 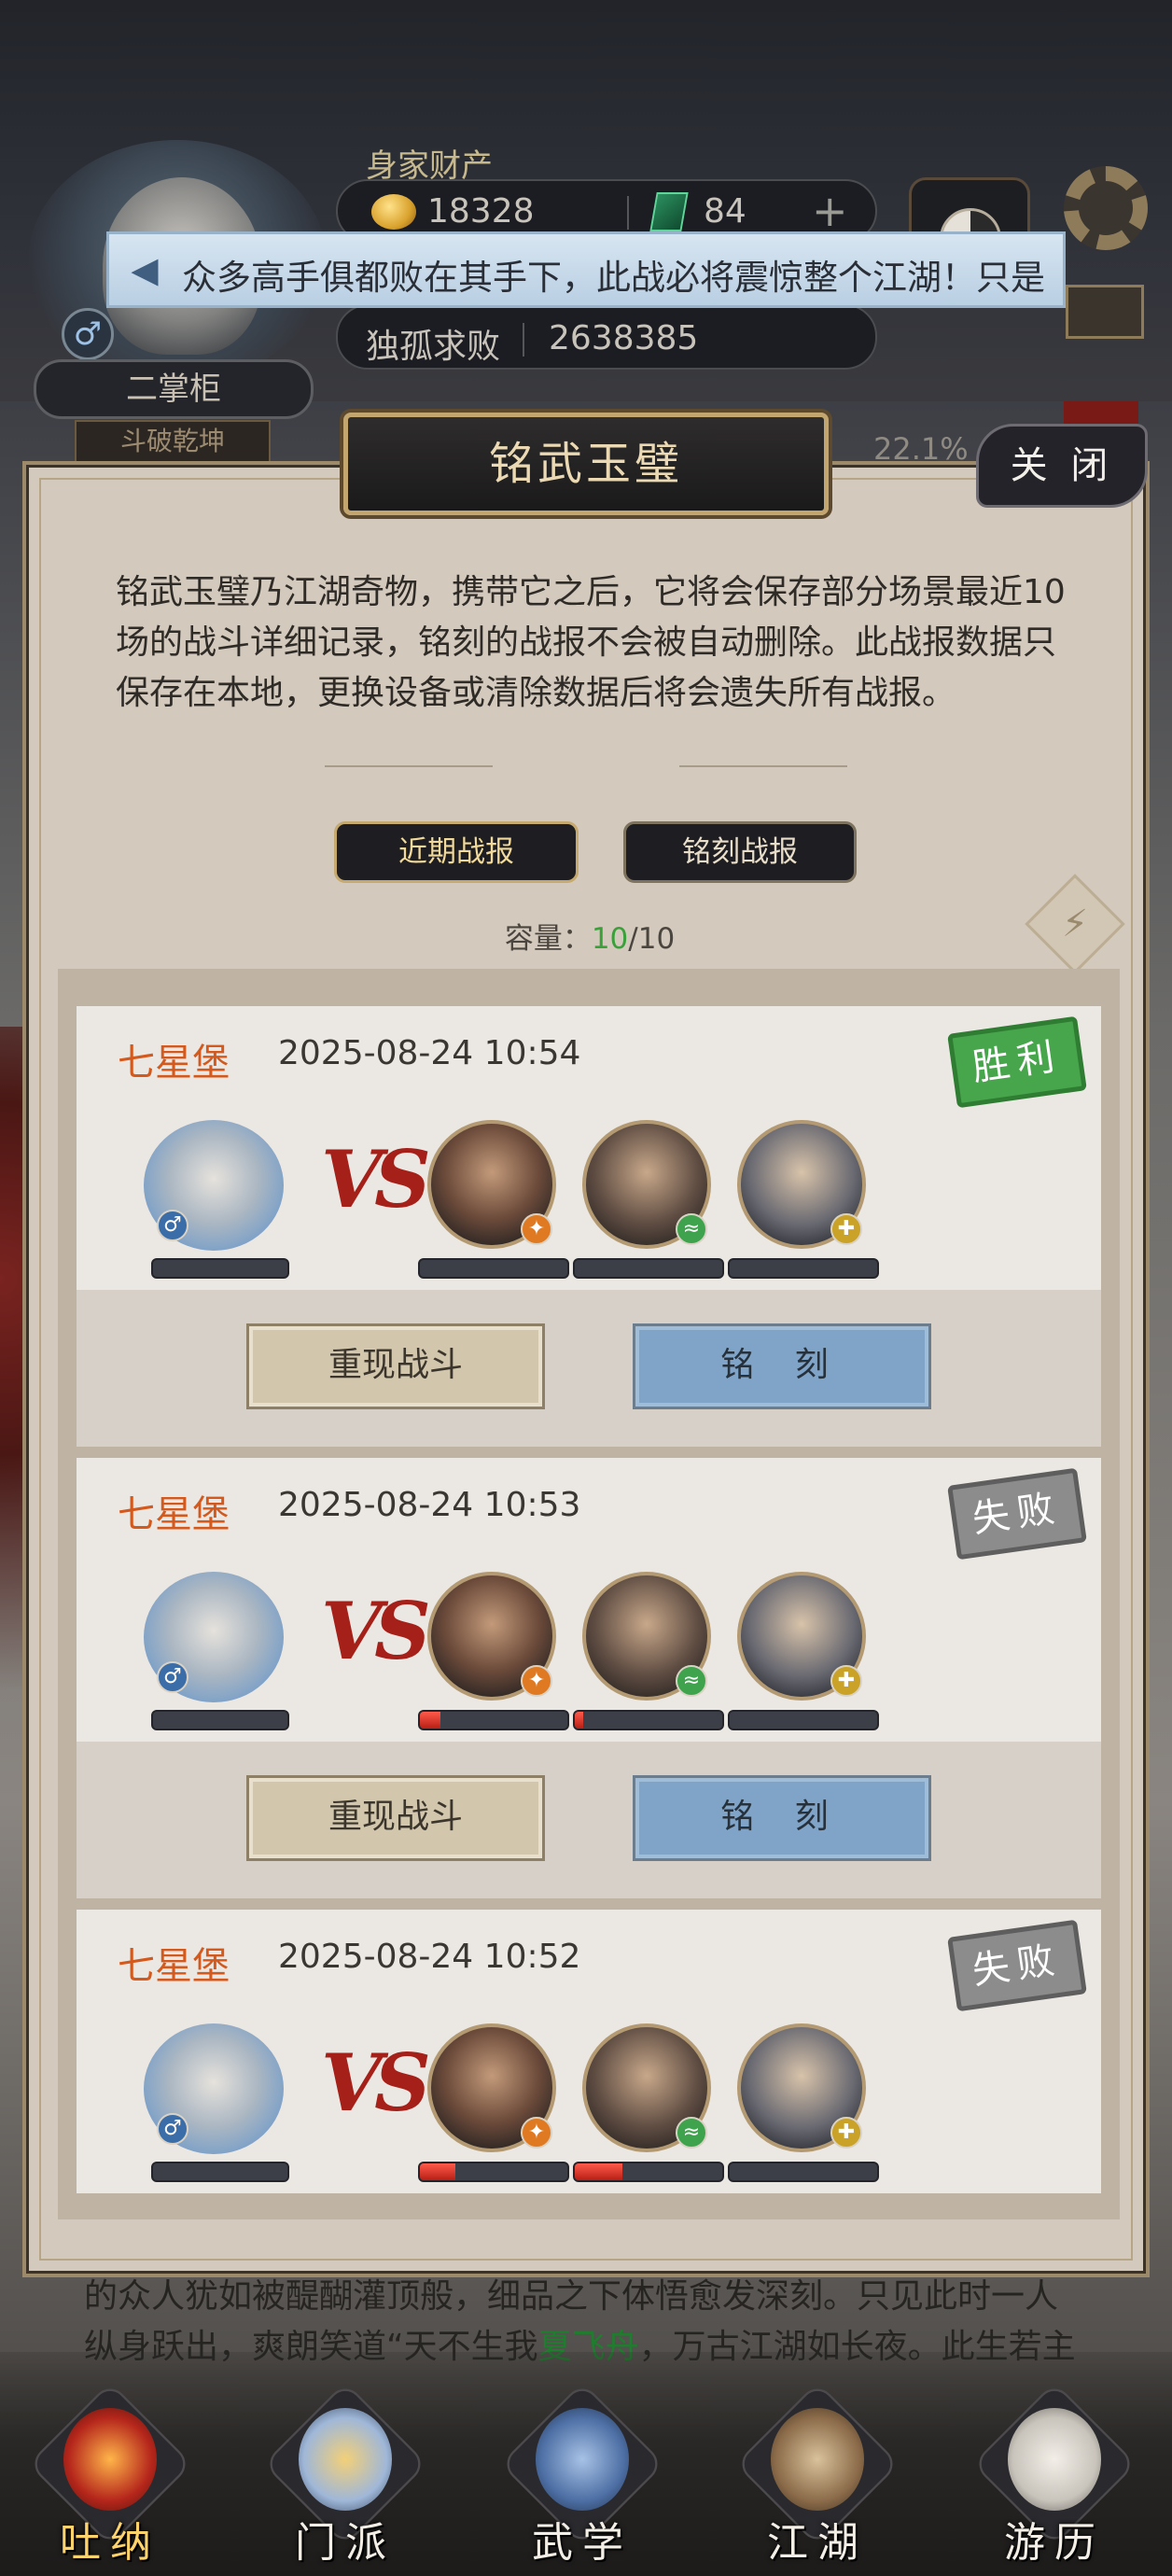 I want to click on horse-icon, so click(x=1054, y=2459).